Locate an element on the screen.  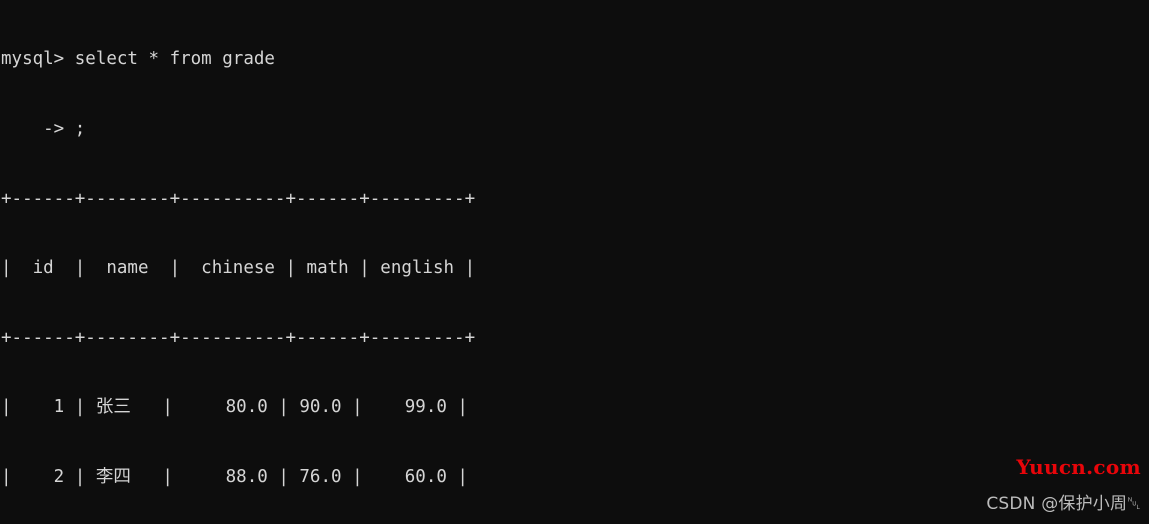
table-header-row: | id | name | chinese | math | english | is located at coordinates (238, 268).